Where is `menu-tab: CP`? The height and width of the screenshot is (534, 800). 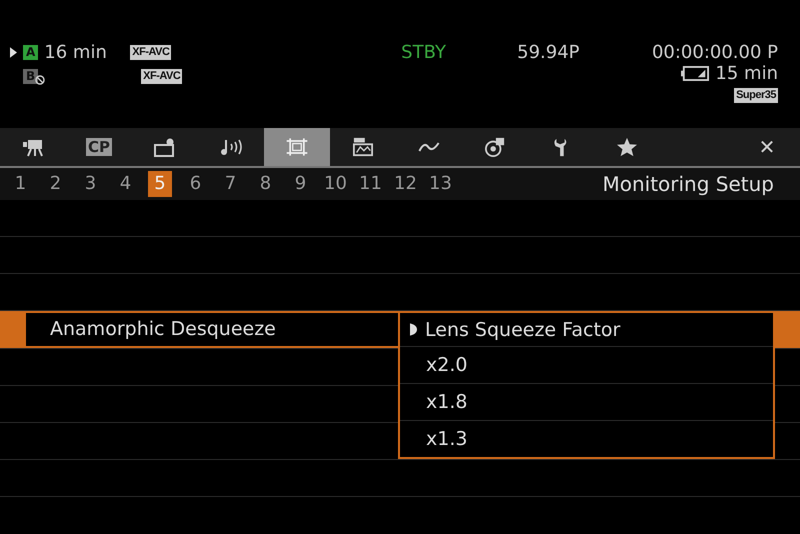
menu-tab: CP is located at coordinates (99, 147).